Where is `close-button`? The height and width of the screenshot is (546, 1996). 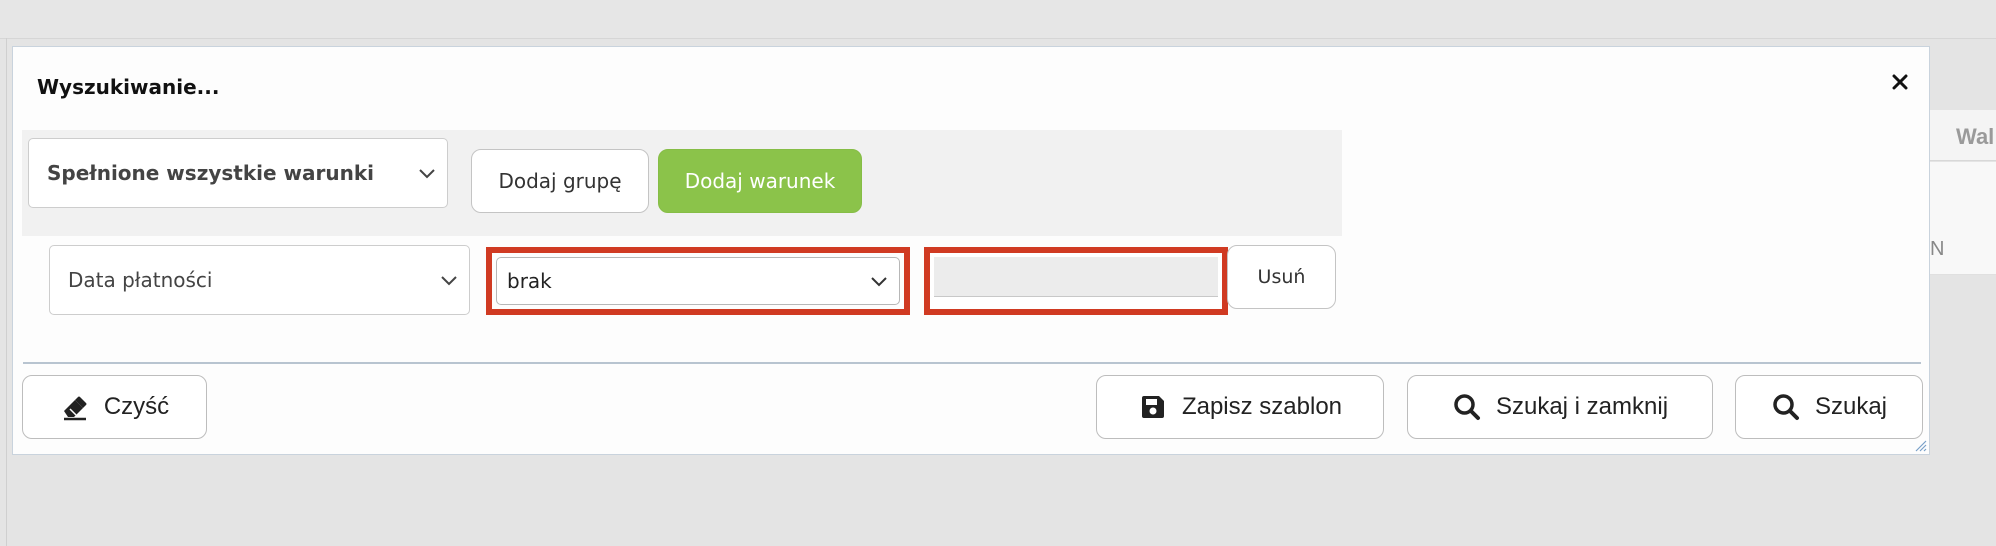
close-button is located at coordinates (1900, 82).